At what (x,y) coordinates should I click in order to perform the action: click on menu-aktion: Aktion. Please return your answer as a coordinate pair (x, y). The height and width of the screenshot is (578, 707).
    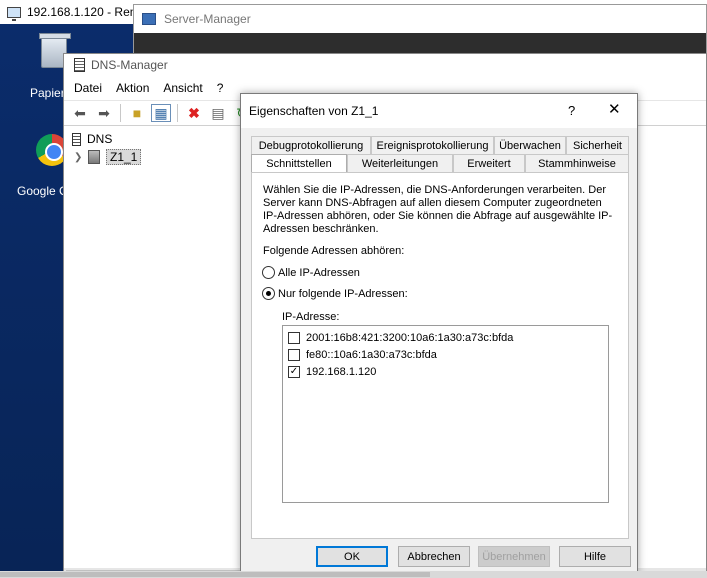
    Looking at the image, I should click on (132, 88).